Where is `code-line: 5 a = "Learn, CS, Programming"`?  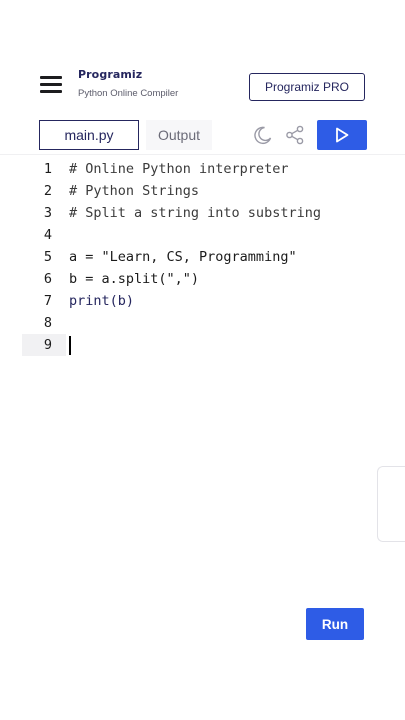
code-line: 5 a = "Learn, CS, Programming" is located at coordinates (202, 257).